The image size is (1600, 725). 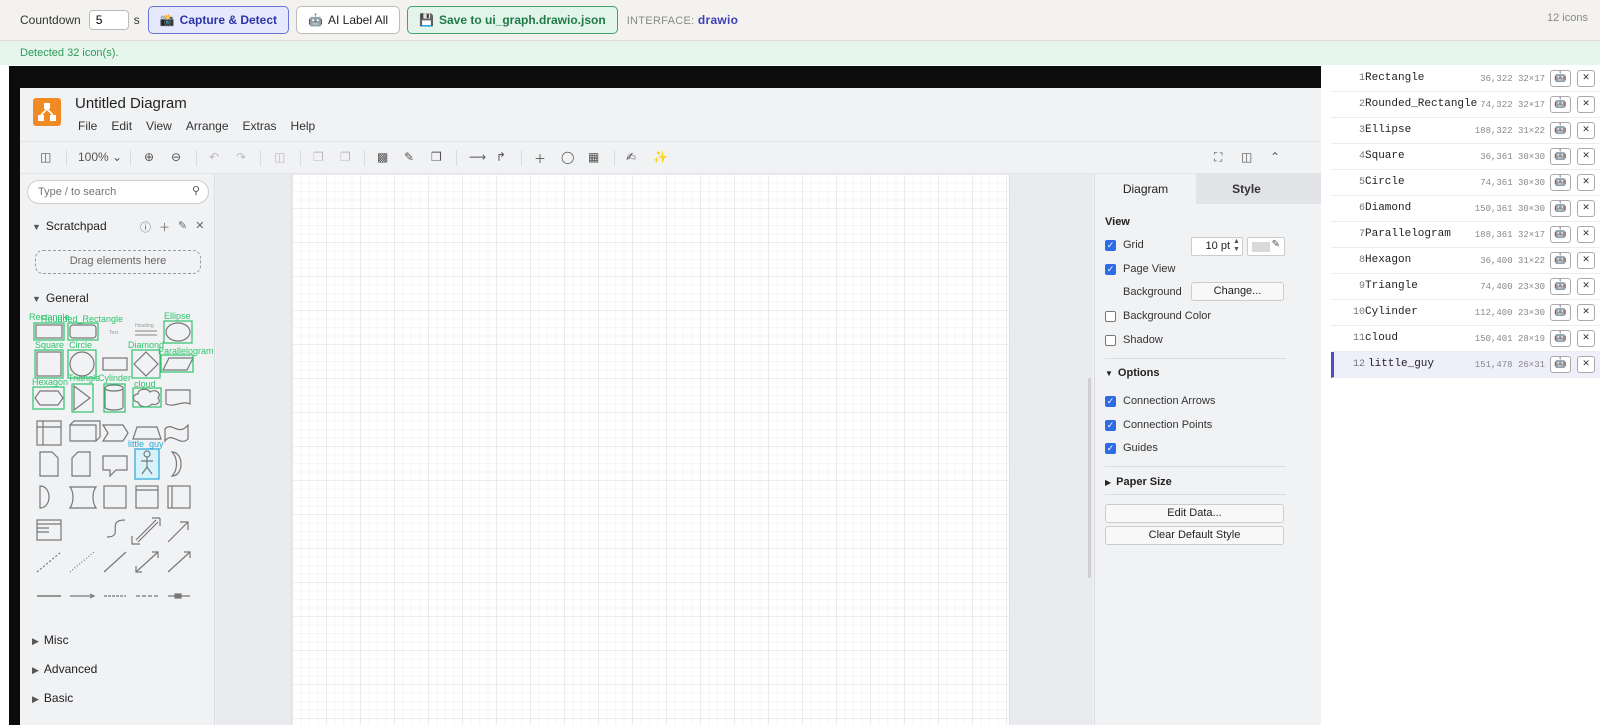 I want to click on icon-name: cloud, so click(x=1381, y=338).